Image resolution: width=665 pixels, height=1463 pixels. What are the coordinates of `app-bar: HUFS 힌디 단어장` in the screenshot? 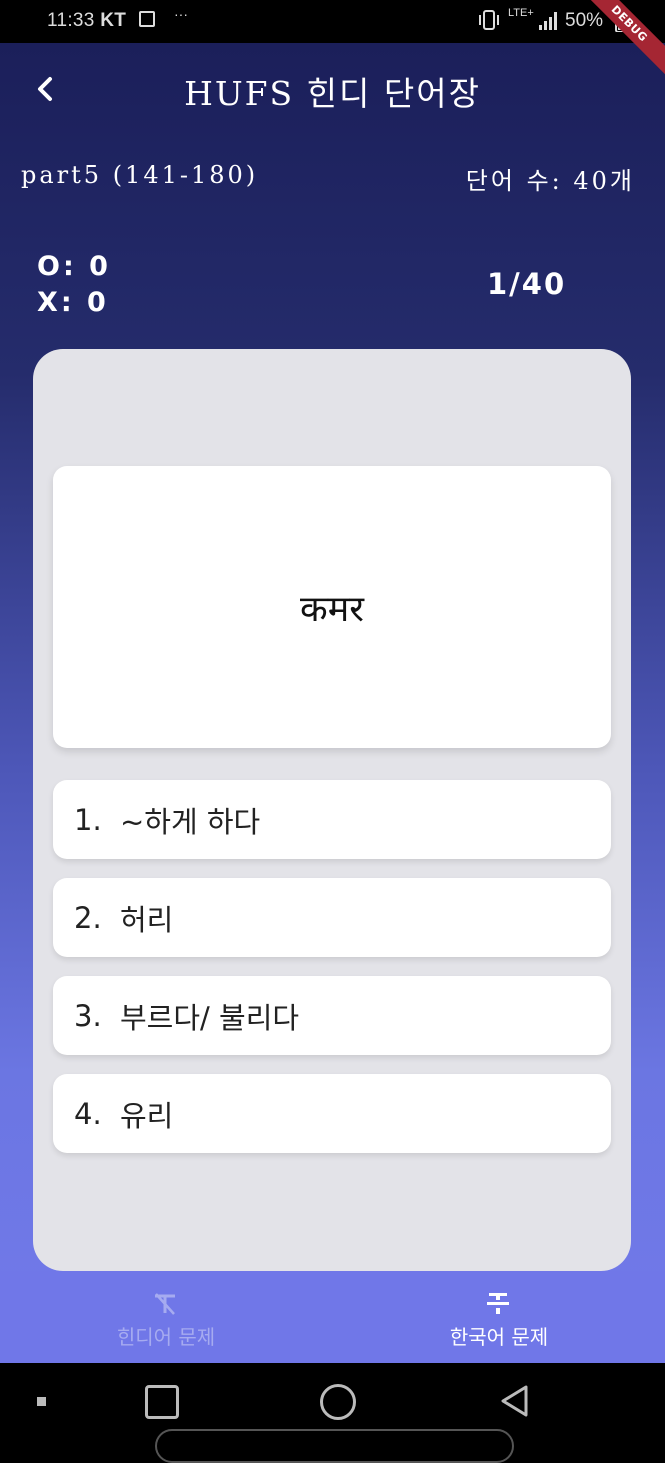 It's located at (332, 88).